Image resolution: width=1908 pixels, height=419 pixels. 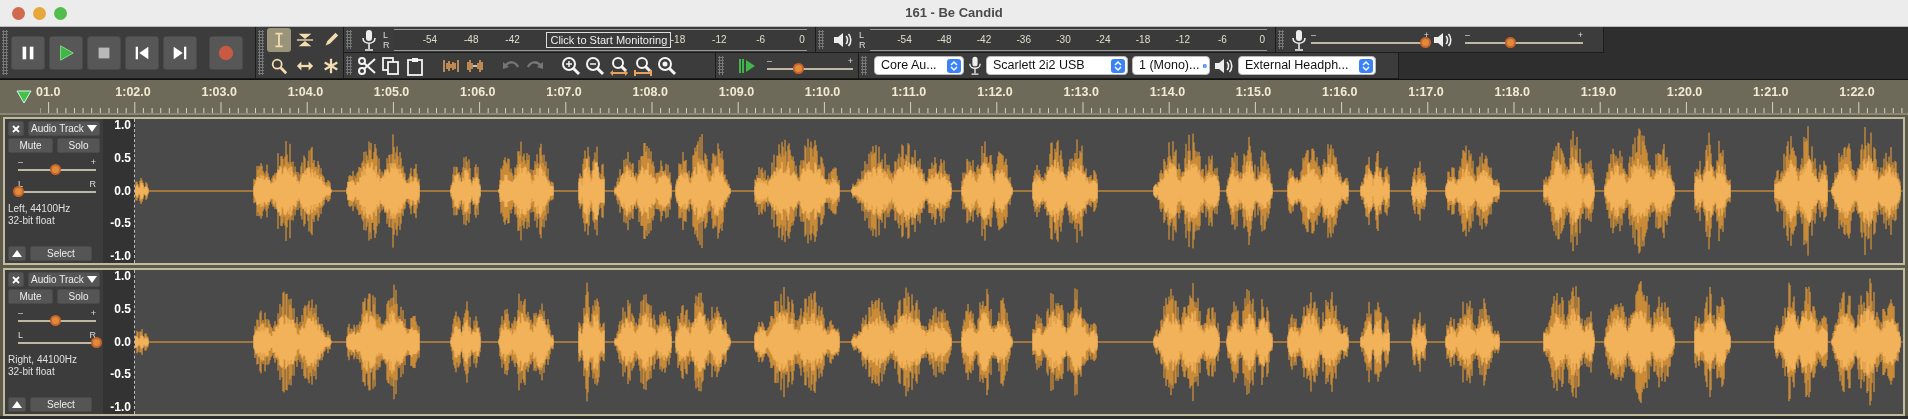 I want to click on pause-button, so click(x=28, y=52).